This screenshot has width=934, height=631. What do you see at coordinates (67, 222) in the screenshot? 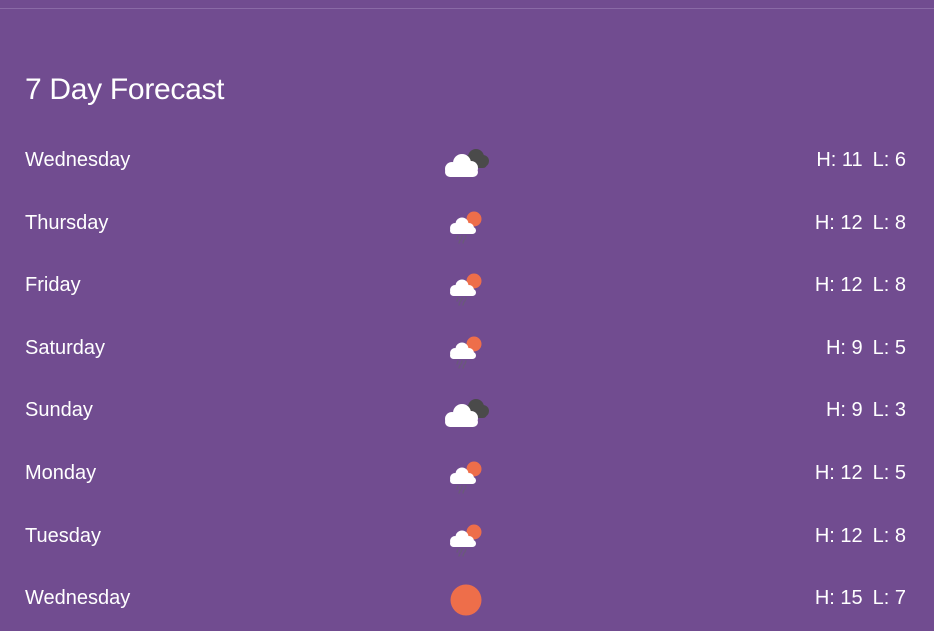
I see `day-label: Thursday` at bounding box center [67, 222].